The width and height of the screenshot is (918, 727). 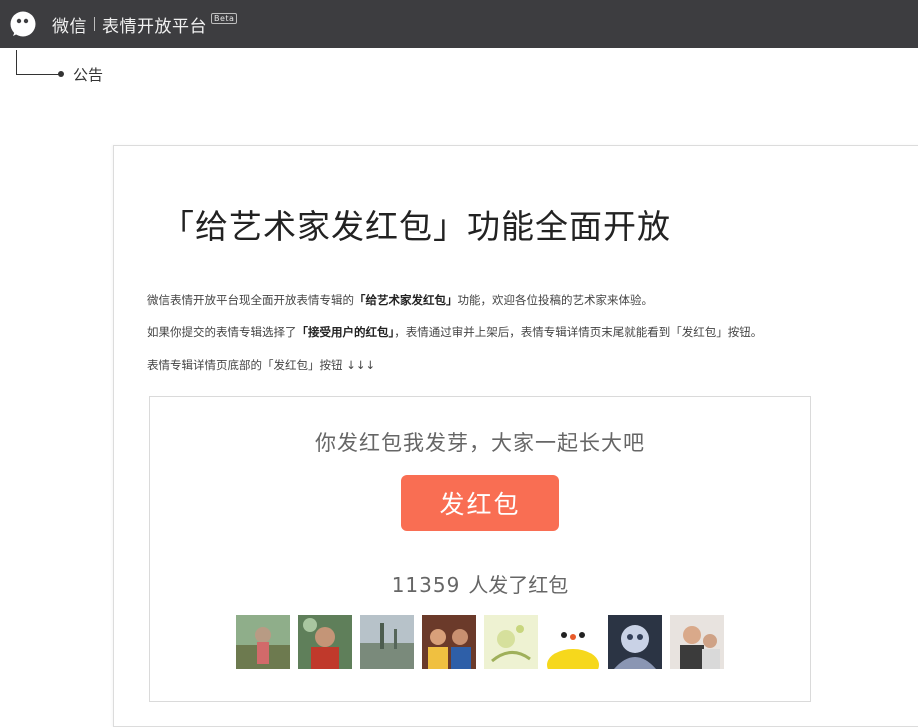 I want to click on platform-brand: 微信 表情开放平台 Beta, so click(x=145, y=24).